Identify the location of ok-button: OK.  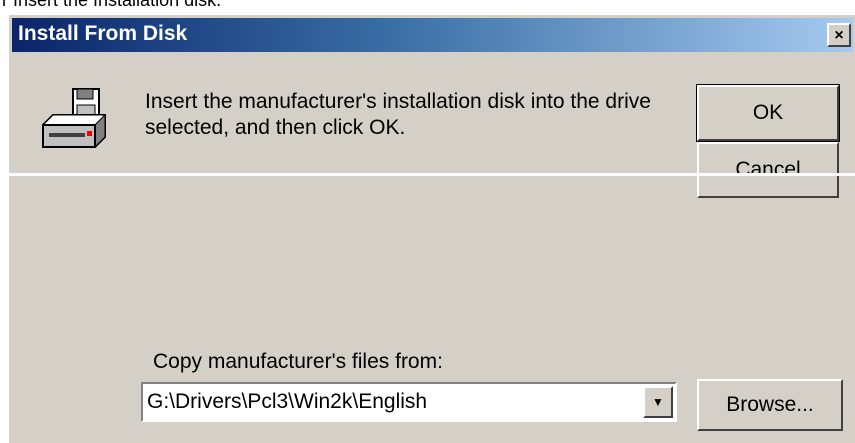
(768, 113).